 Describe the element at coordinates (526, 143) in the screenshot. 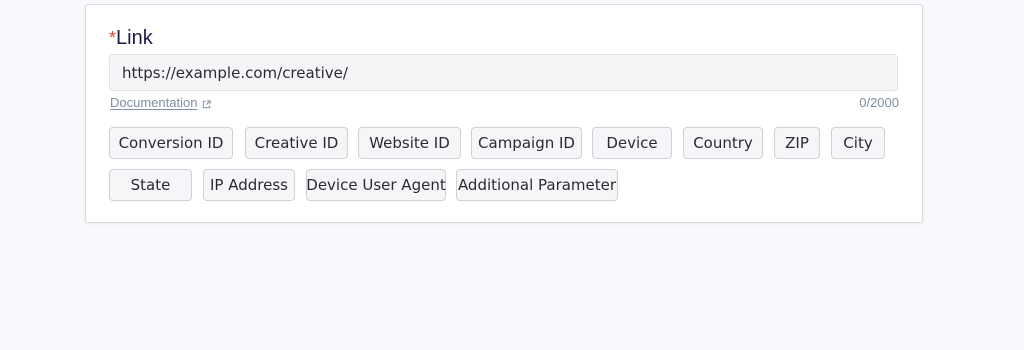

I see `parameter-chip-campaign-id: Campaign ID` at that location.